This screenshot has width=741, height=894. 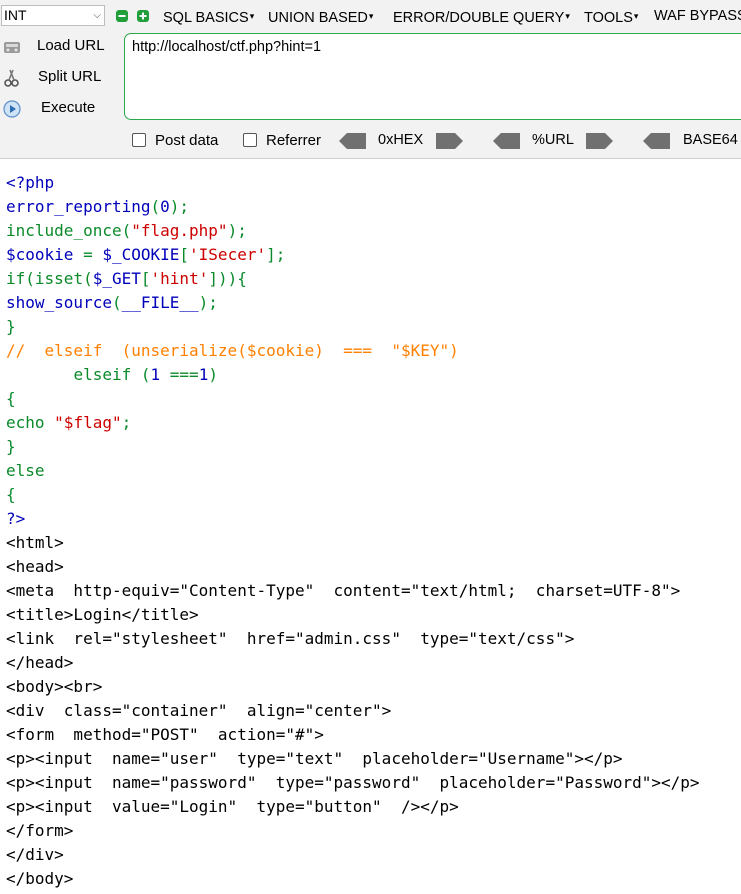 I want to click on play-icon, so click(x=12, y=109).